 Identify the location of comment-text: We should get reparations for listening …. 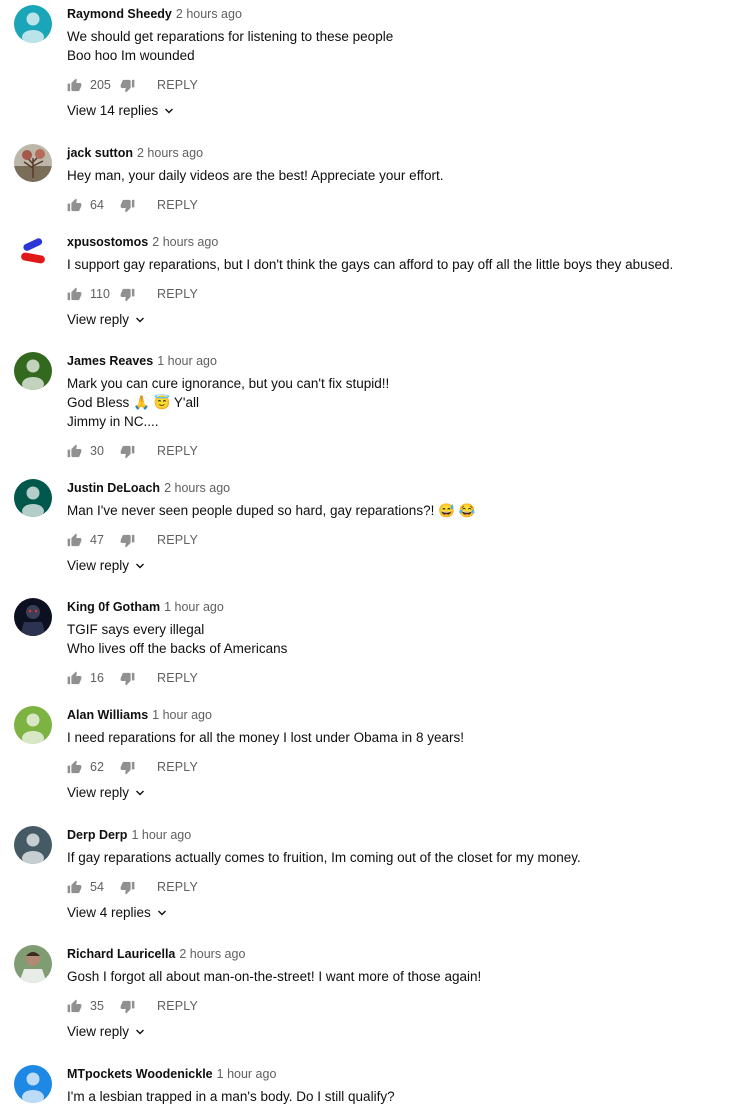
(396, 46).